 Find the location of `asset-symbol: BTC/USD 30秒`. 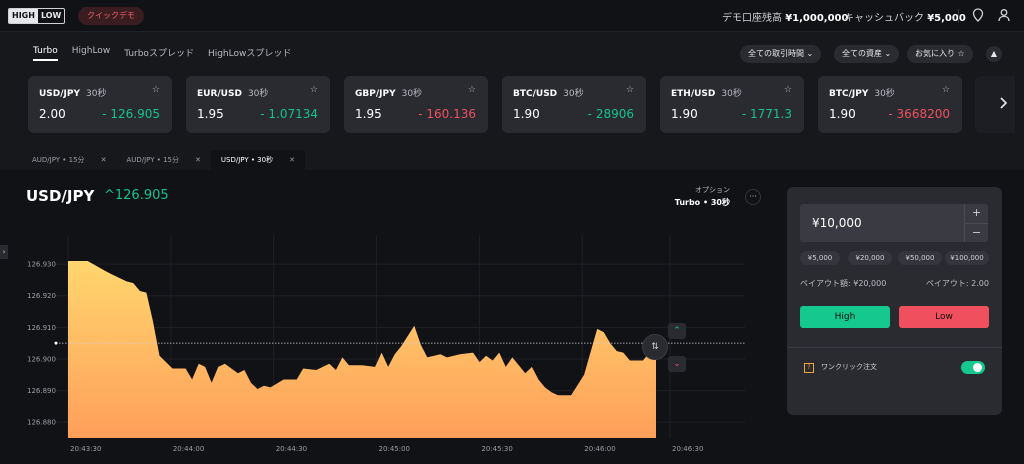

asset-symbol: BTC/USD 30秒 is located at coordinates (548, 94).